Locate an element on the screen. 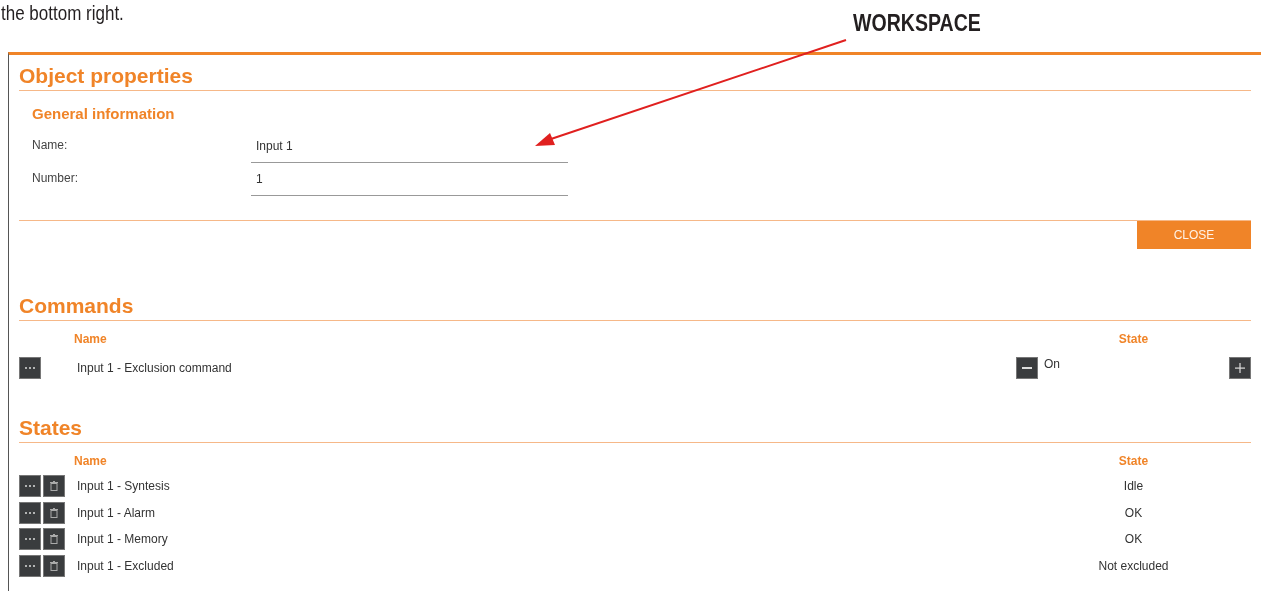  panel-title: Object properties is located at coordinates (106, 76).